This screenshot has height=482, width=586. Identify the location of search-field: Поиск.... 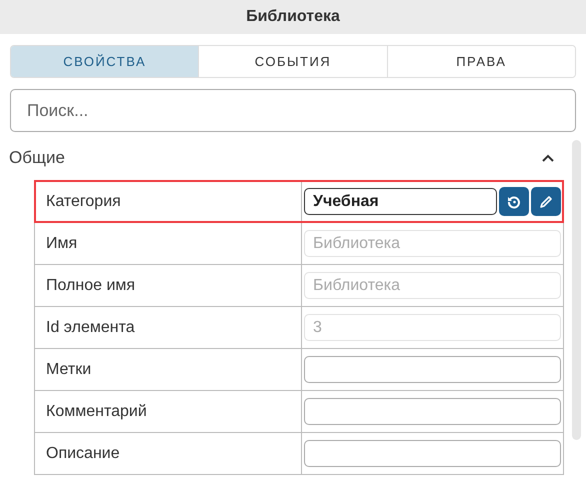
(293, 110).